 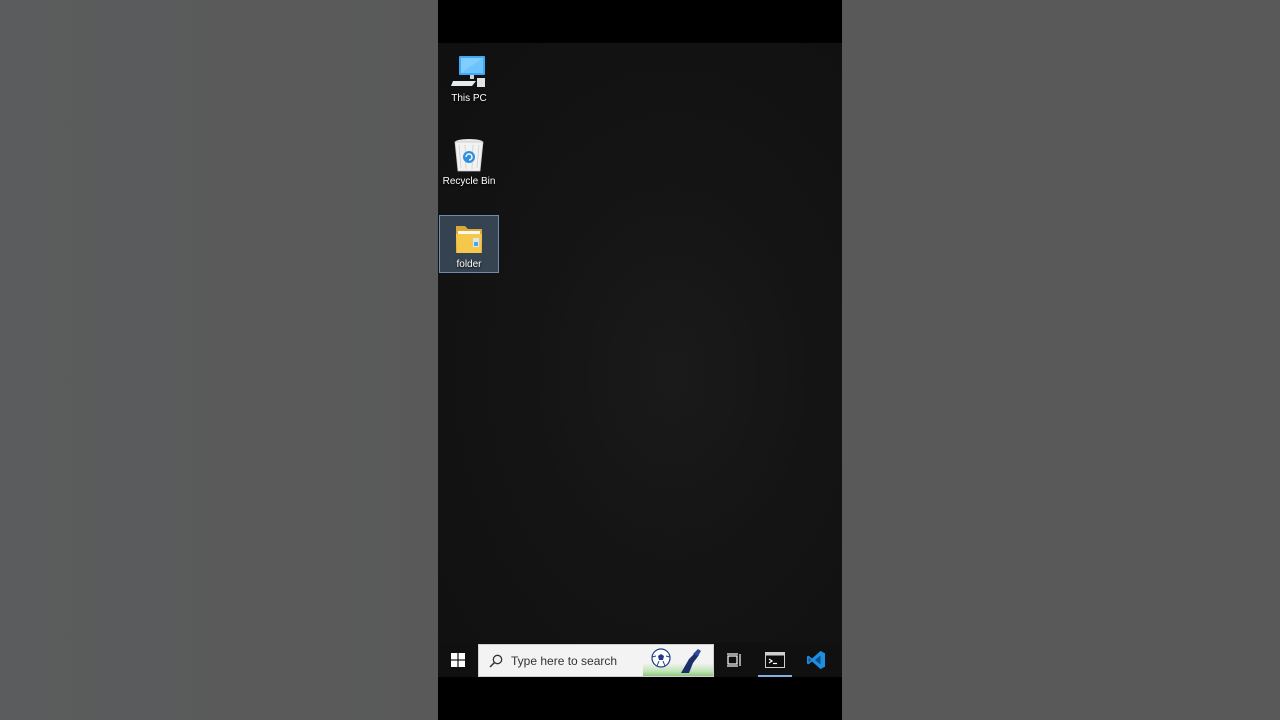 I want to click on search-input, so click(x=581, y=660).